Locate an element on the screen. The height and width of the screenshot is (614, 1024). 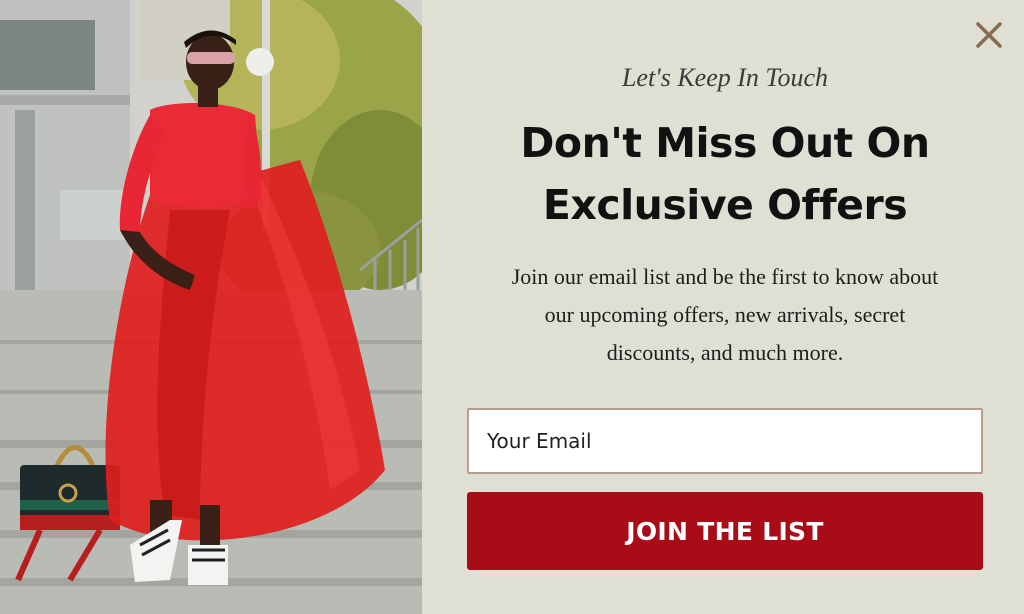
email-input is located at coordinates (725, 441).